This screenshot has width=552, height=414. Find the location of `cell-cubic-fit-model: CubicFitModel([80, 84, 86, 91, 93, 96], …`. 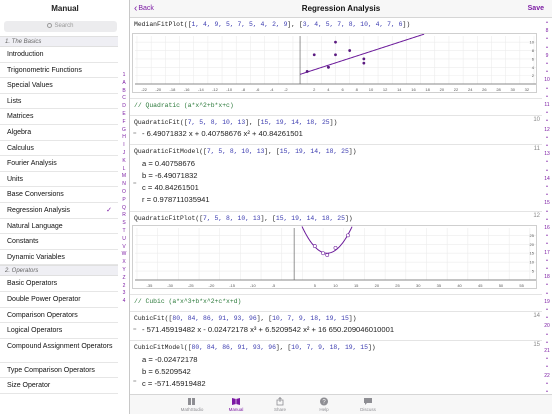

cell-cubic-fit-model: CubicFitModel([80, 84, 86, 91, 93, 96], … is located at coordinates (336, 367).